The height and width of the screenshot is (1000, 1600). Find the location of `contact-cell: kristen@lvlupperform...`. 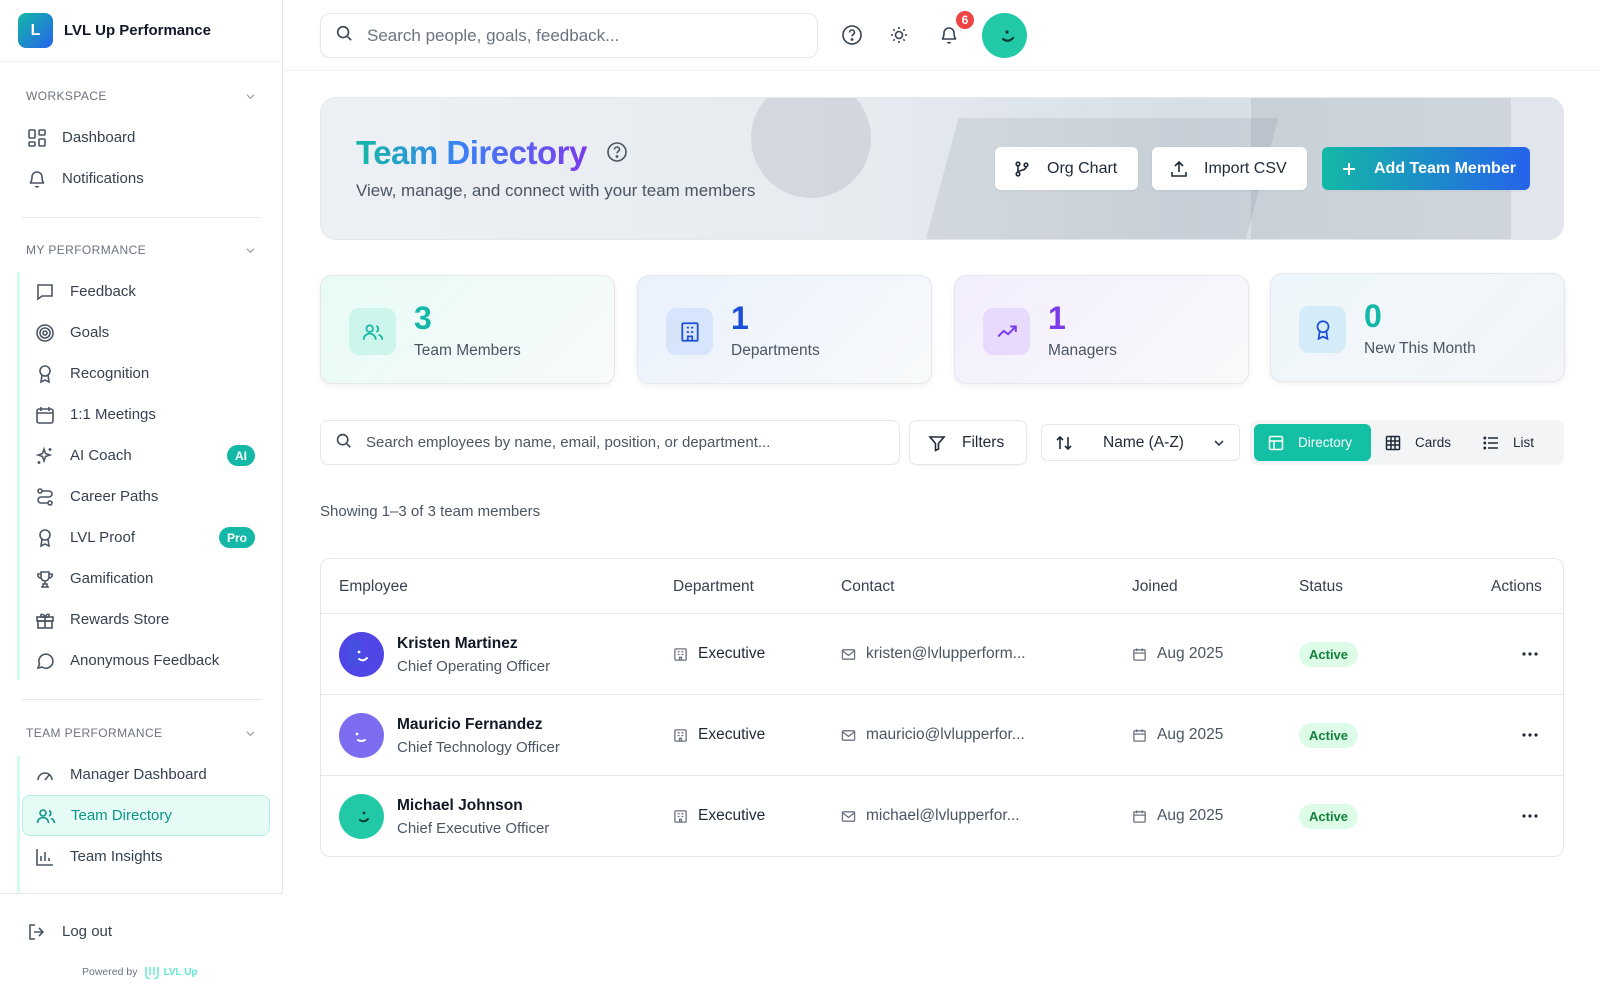

contact-cell: kristen@lvlupperform... is located at coordinates (933, 654).